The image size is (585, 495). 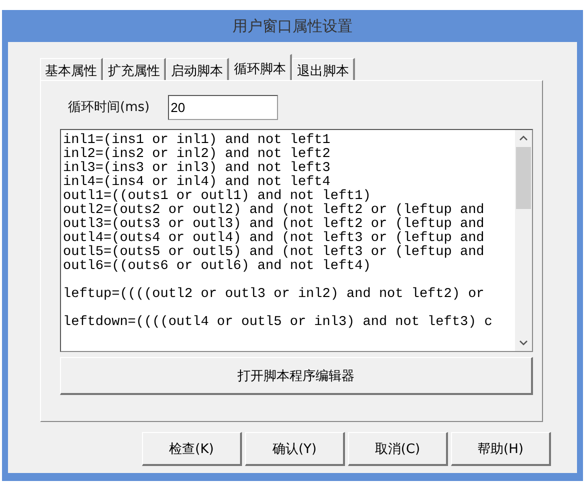 I want to click on window-title: 用户窗口属性设置, so click(x=293, y=26).